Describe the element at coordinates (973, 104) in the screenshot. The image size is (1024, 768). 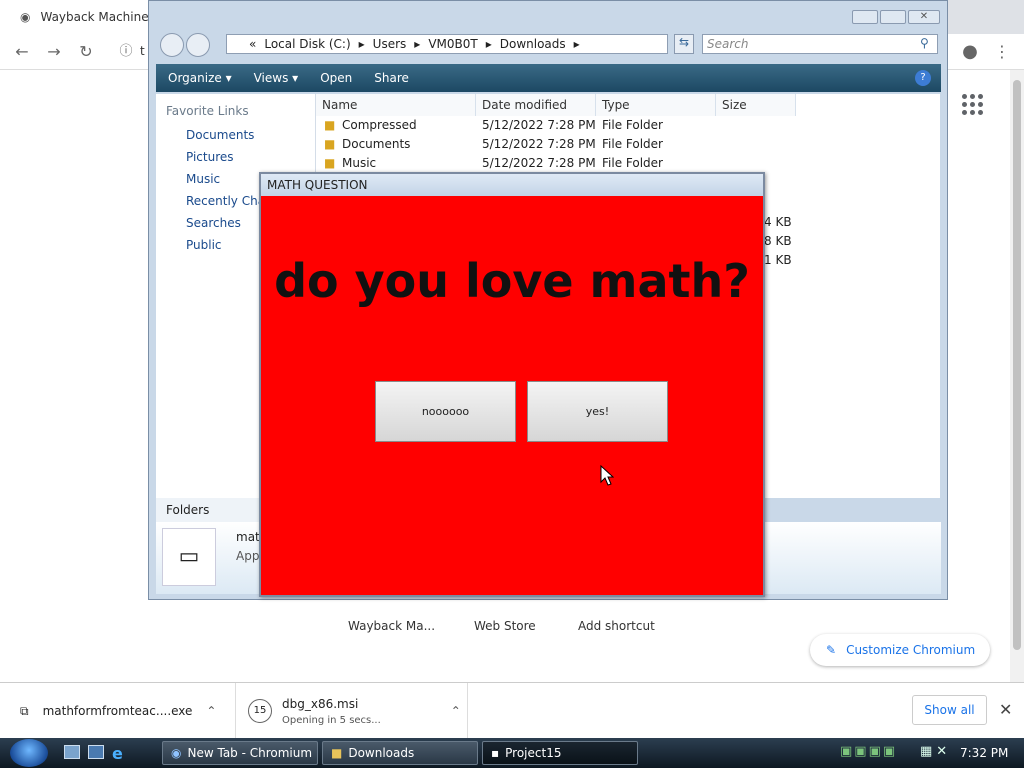
I see `apps-grid-icon` at that location.